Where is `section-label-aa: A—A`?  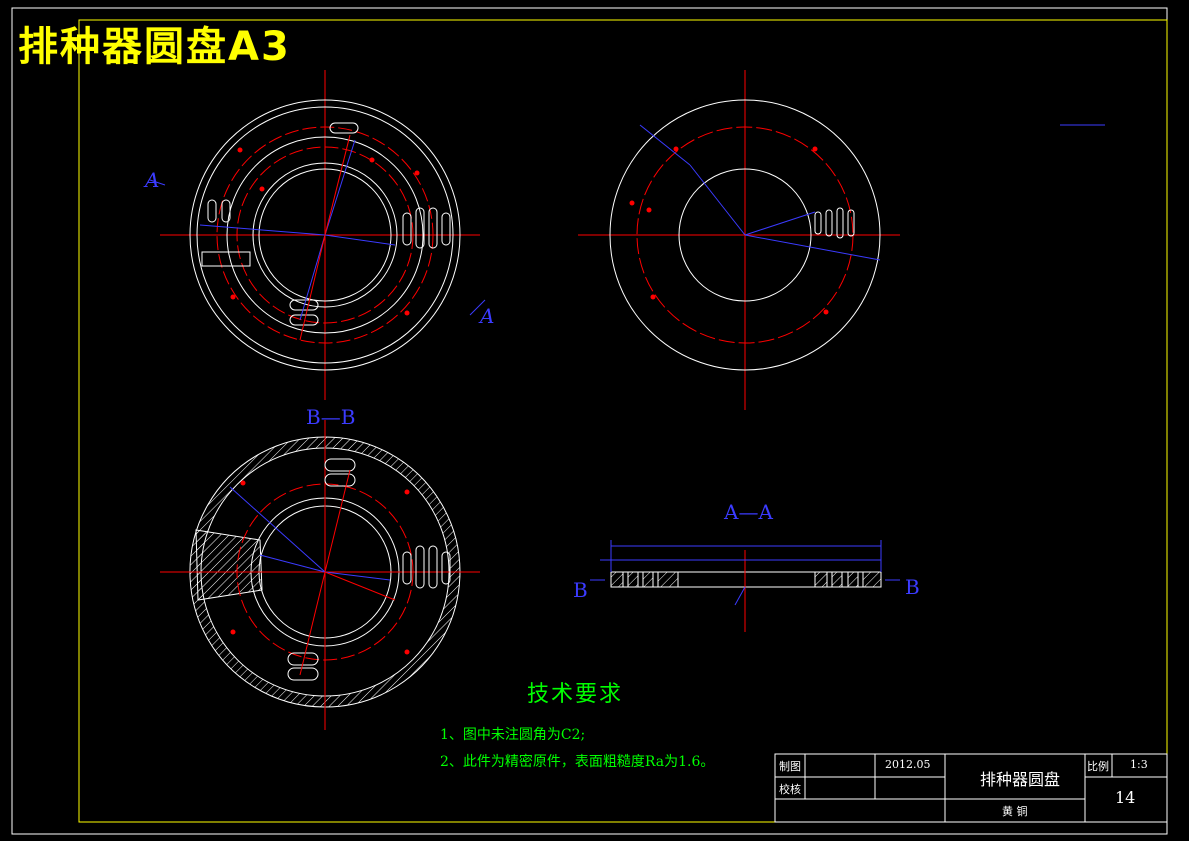 section-label-aa: A—A is located at coordinates (748, 512).